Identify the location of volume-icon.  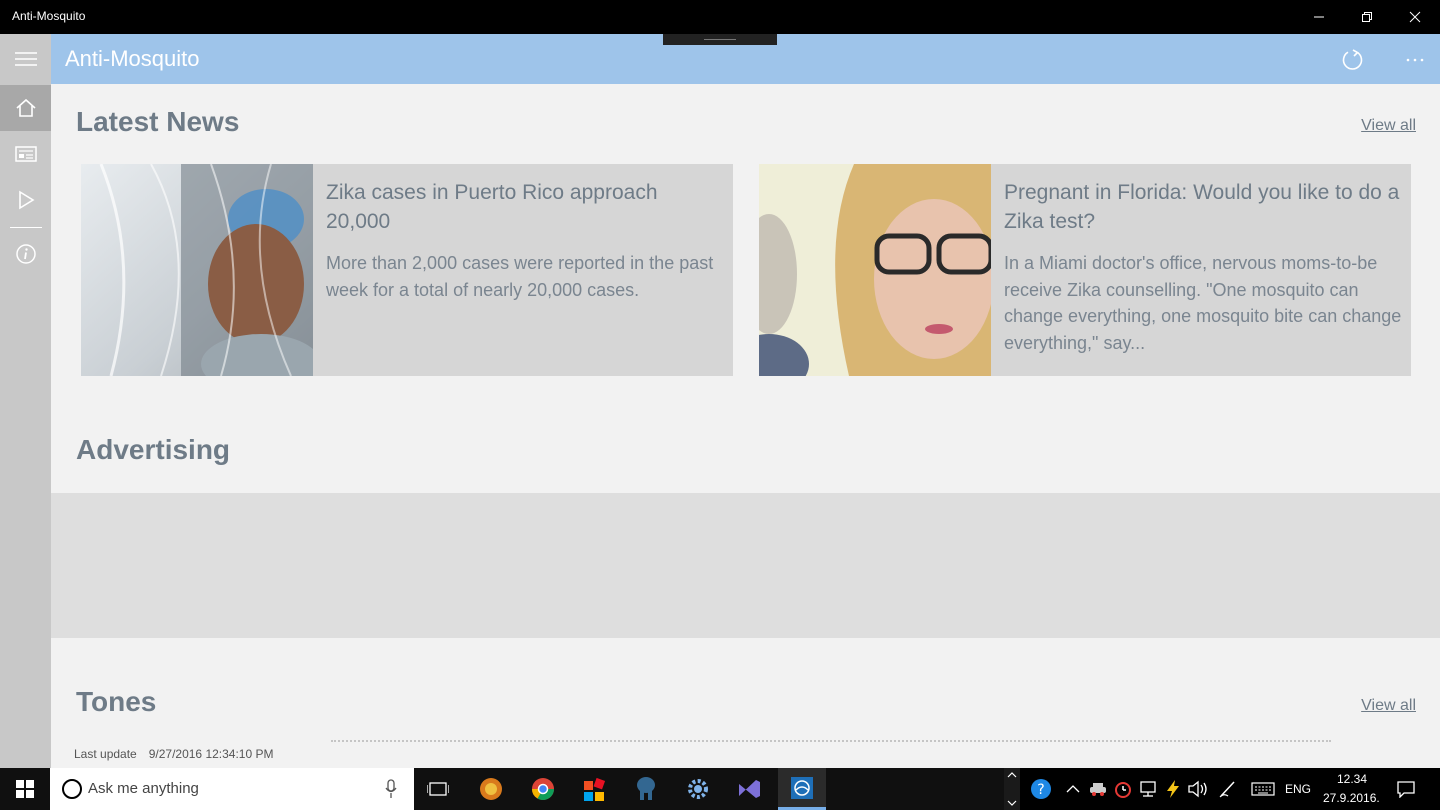
(1197, 789).